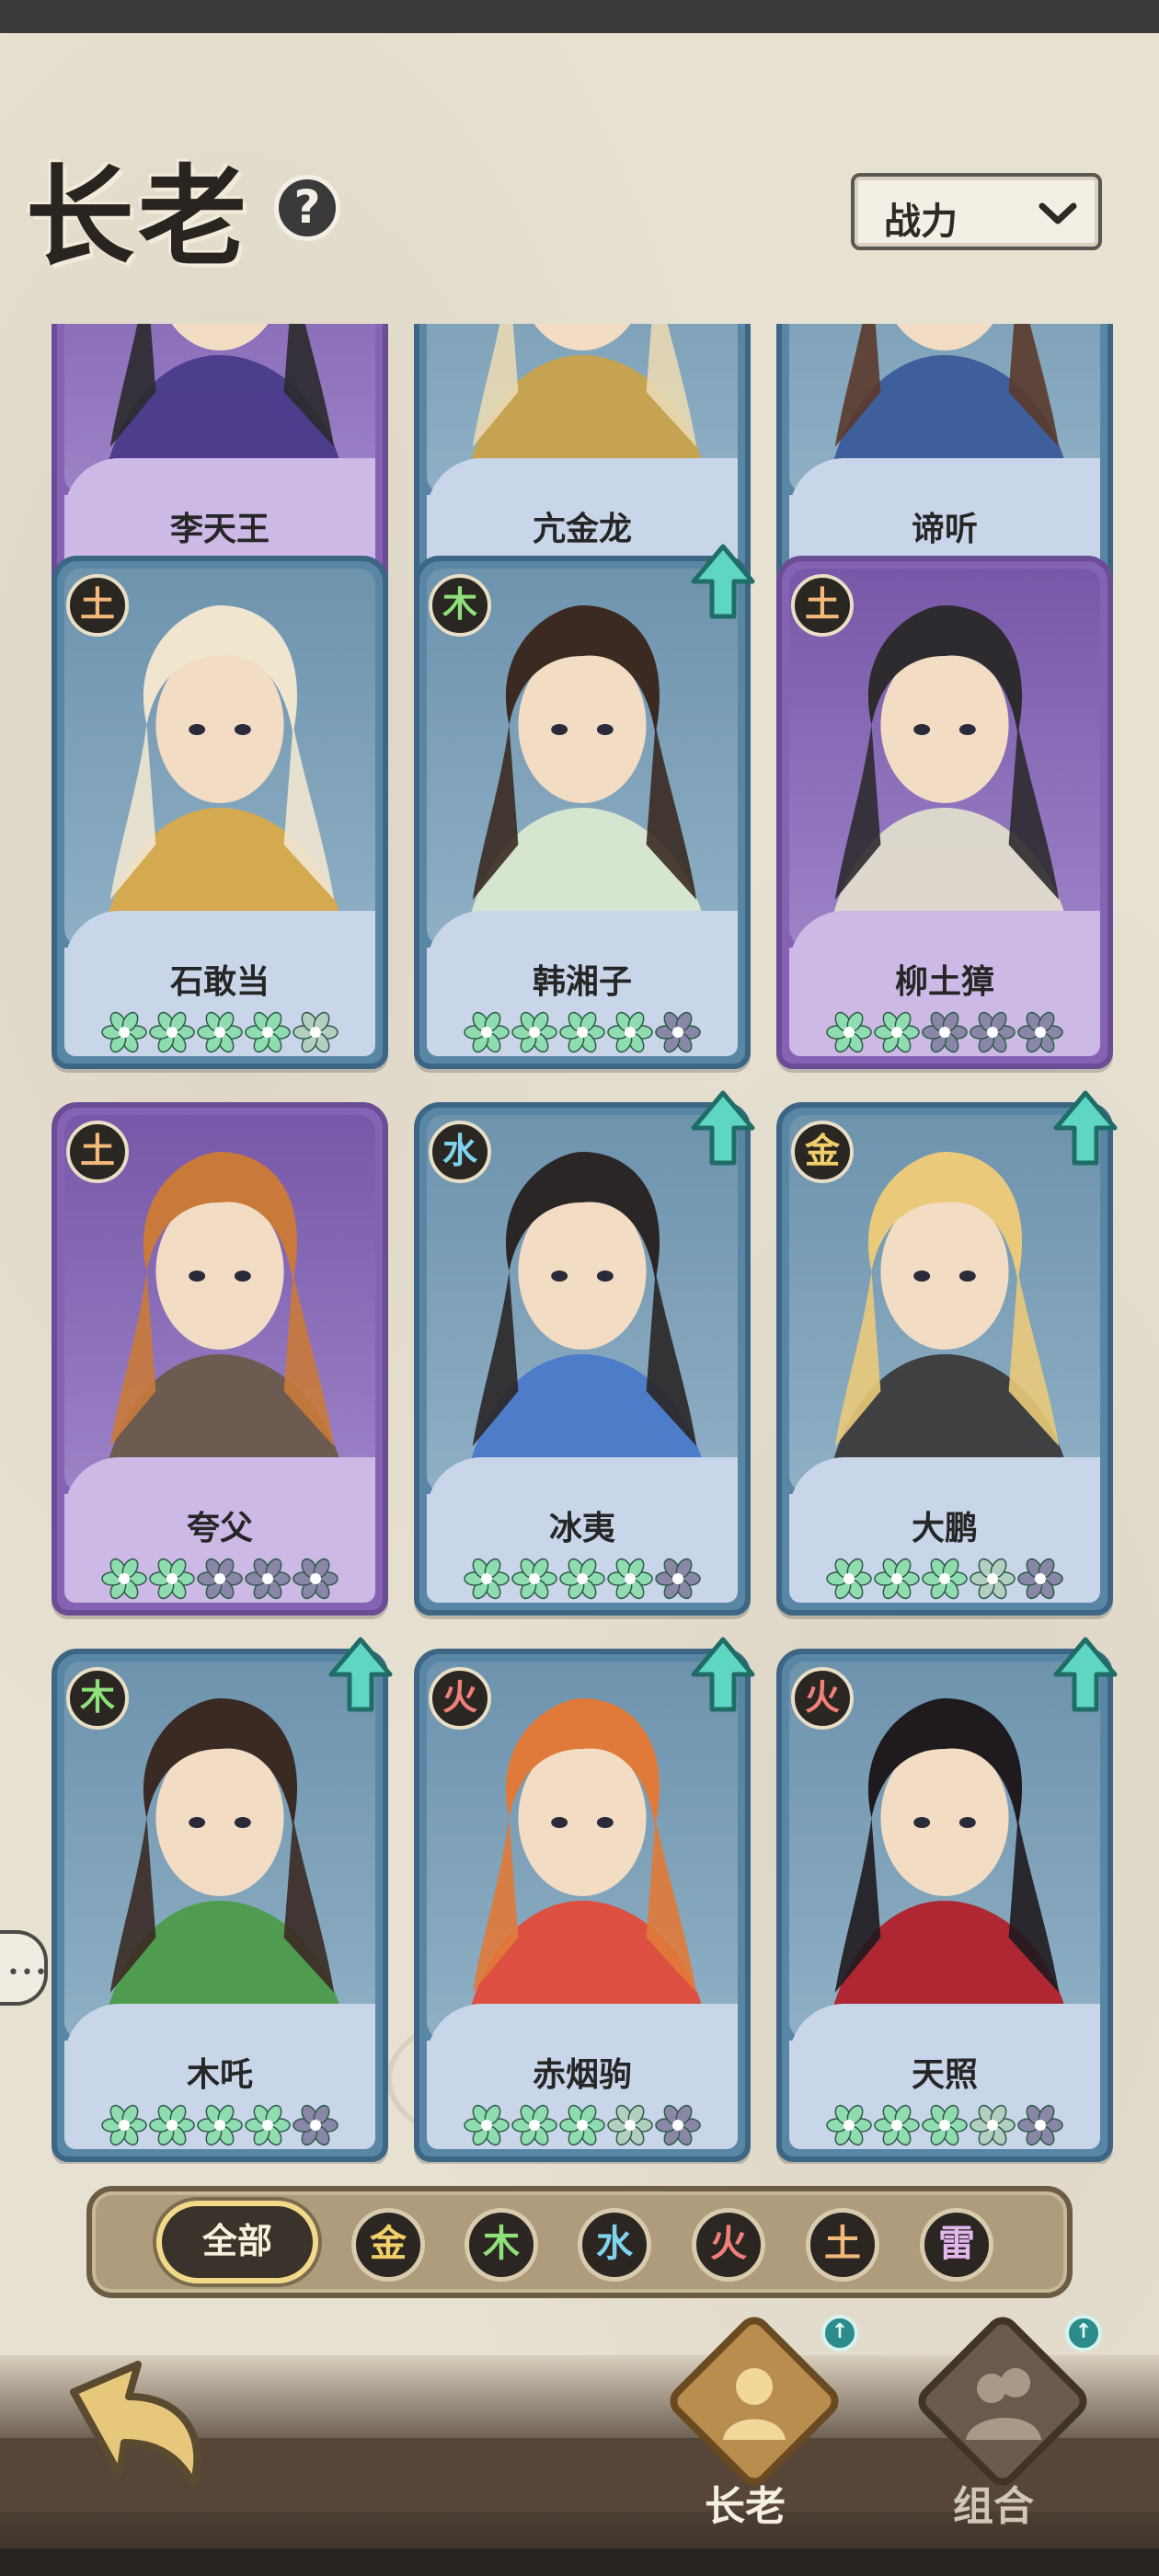 The height and width of the screenshot is (2576, 1159). What do you see at coordinates (133, 2424) in the screenshot?
I see `back-arrow-icon` at bounding box center [133, 2424].